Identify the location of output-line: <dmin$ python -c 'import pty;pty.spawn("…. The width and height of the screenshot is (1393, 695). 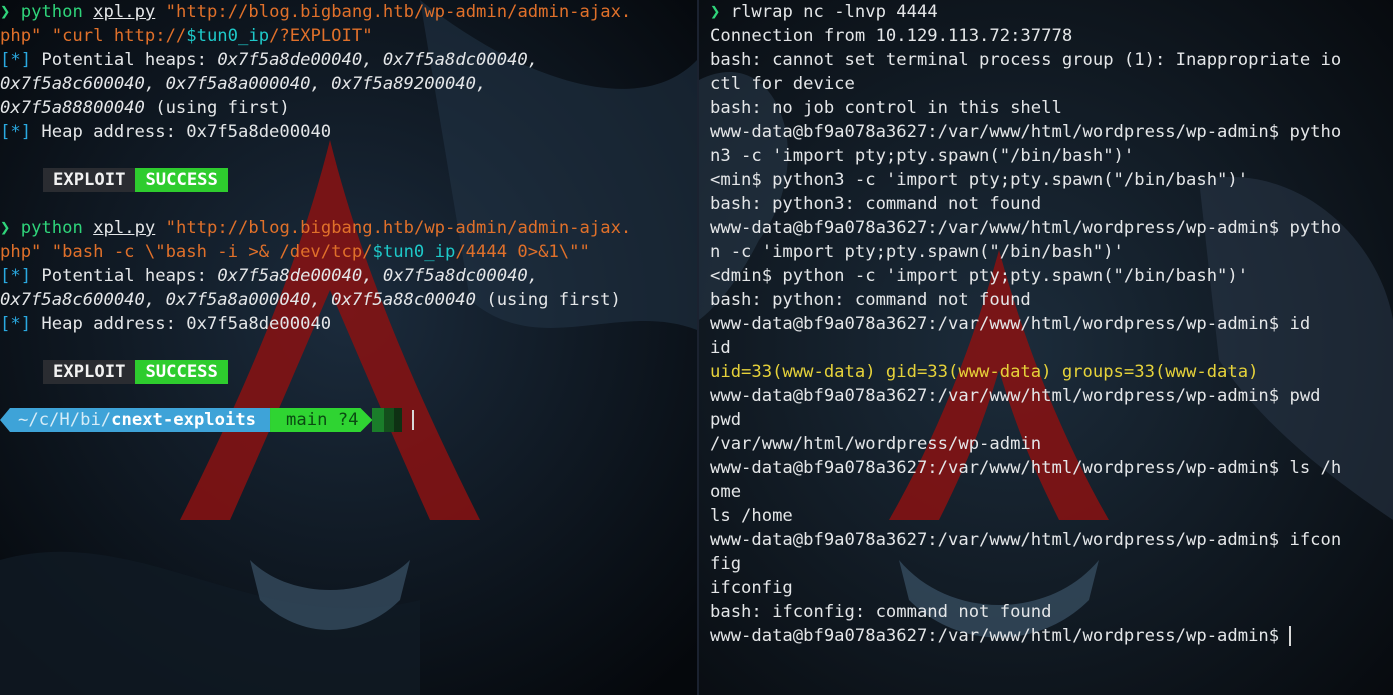
(979, 276).